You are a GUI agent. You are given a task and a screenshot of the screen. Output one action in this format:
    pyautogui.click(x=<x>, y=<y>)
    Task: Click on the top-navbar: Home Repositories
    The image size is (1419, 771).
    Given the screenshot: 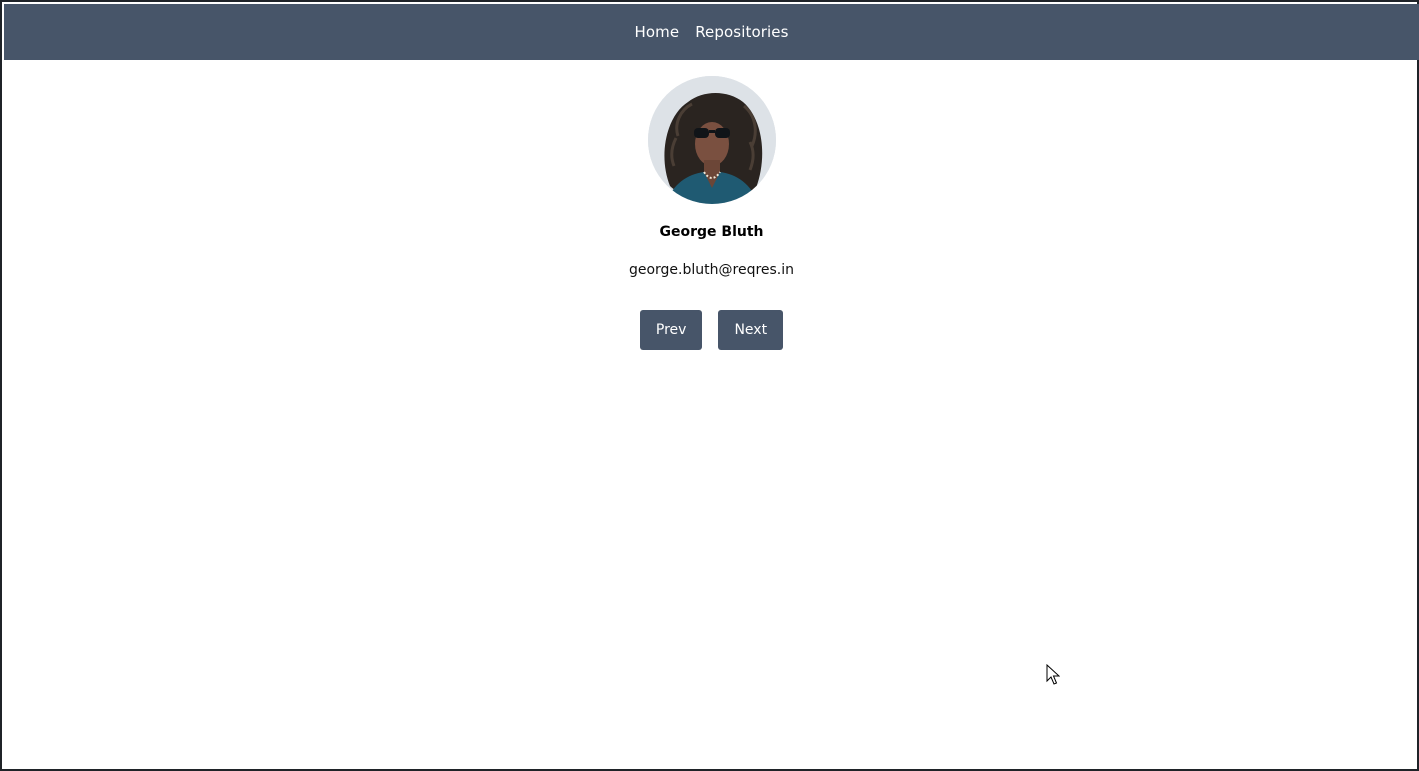 What is the action you would take?
    pyautogui.click(x=711, y=32)
    